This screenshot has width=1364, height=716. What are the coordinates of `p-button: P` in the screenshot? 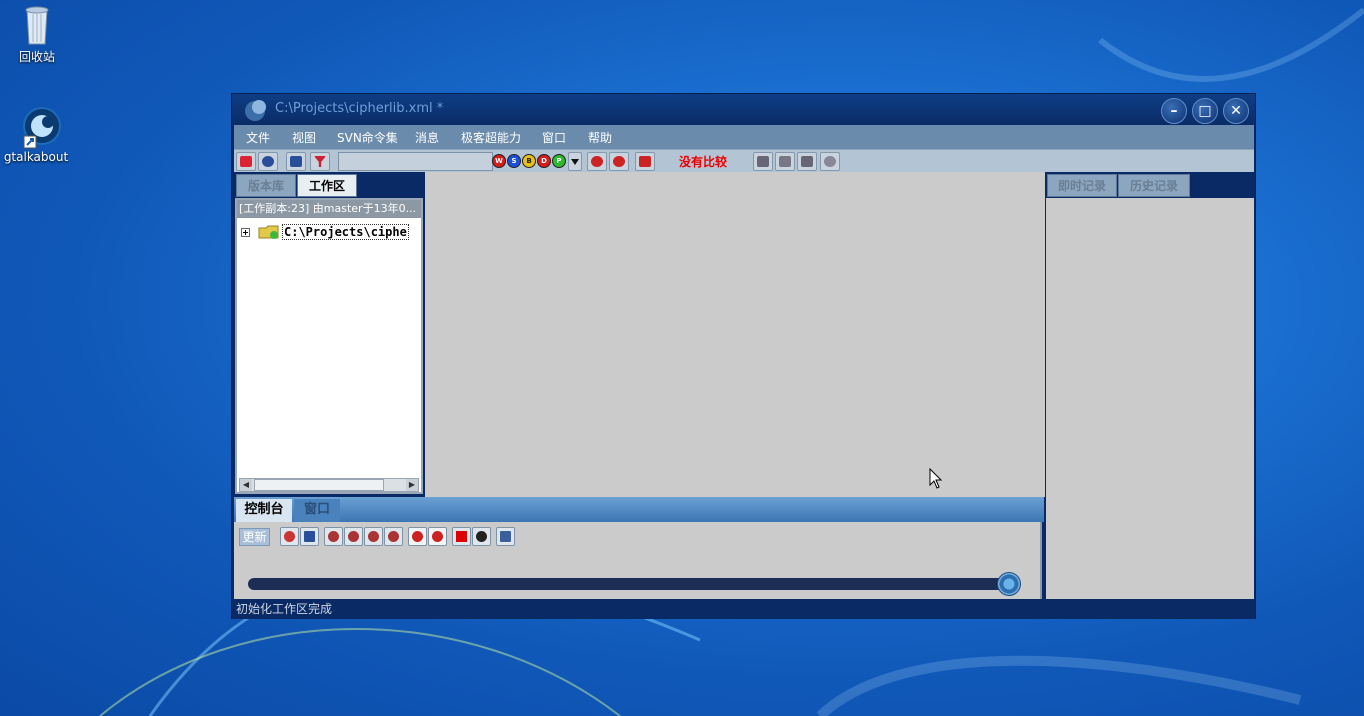 It's located at (559, 161).